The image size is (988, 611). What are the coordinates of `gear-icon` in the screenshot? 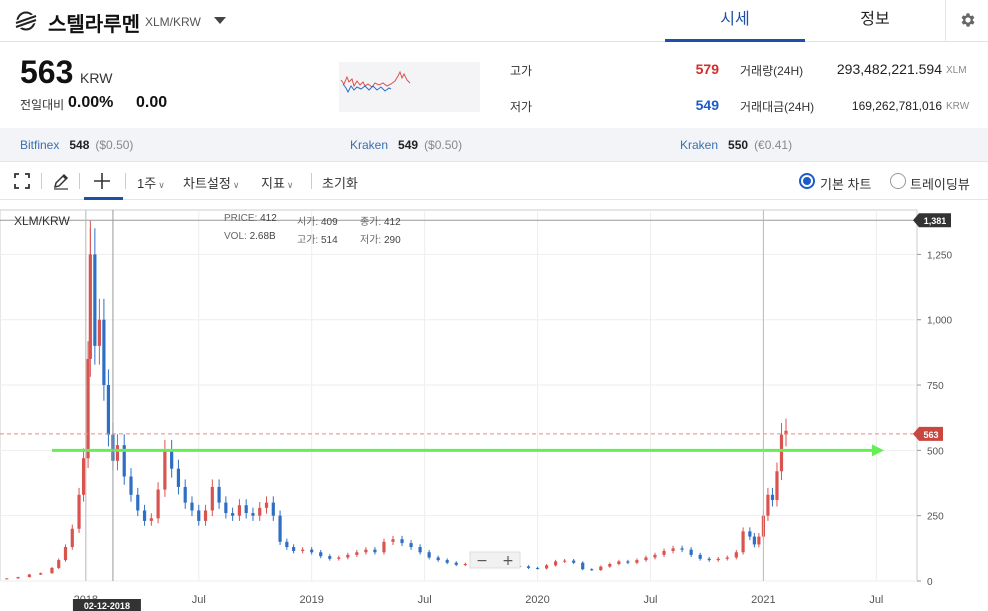 It's located at (968, 20).